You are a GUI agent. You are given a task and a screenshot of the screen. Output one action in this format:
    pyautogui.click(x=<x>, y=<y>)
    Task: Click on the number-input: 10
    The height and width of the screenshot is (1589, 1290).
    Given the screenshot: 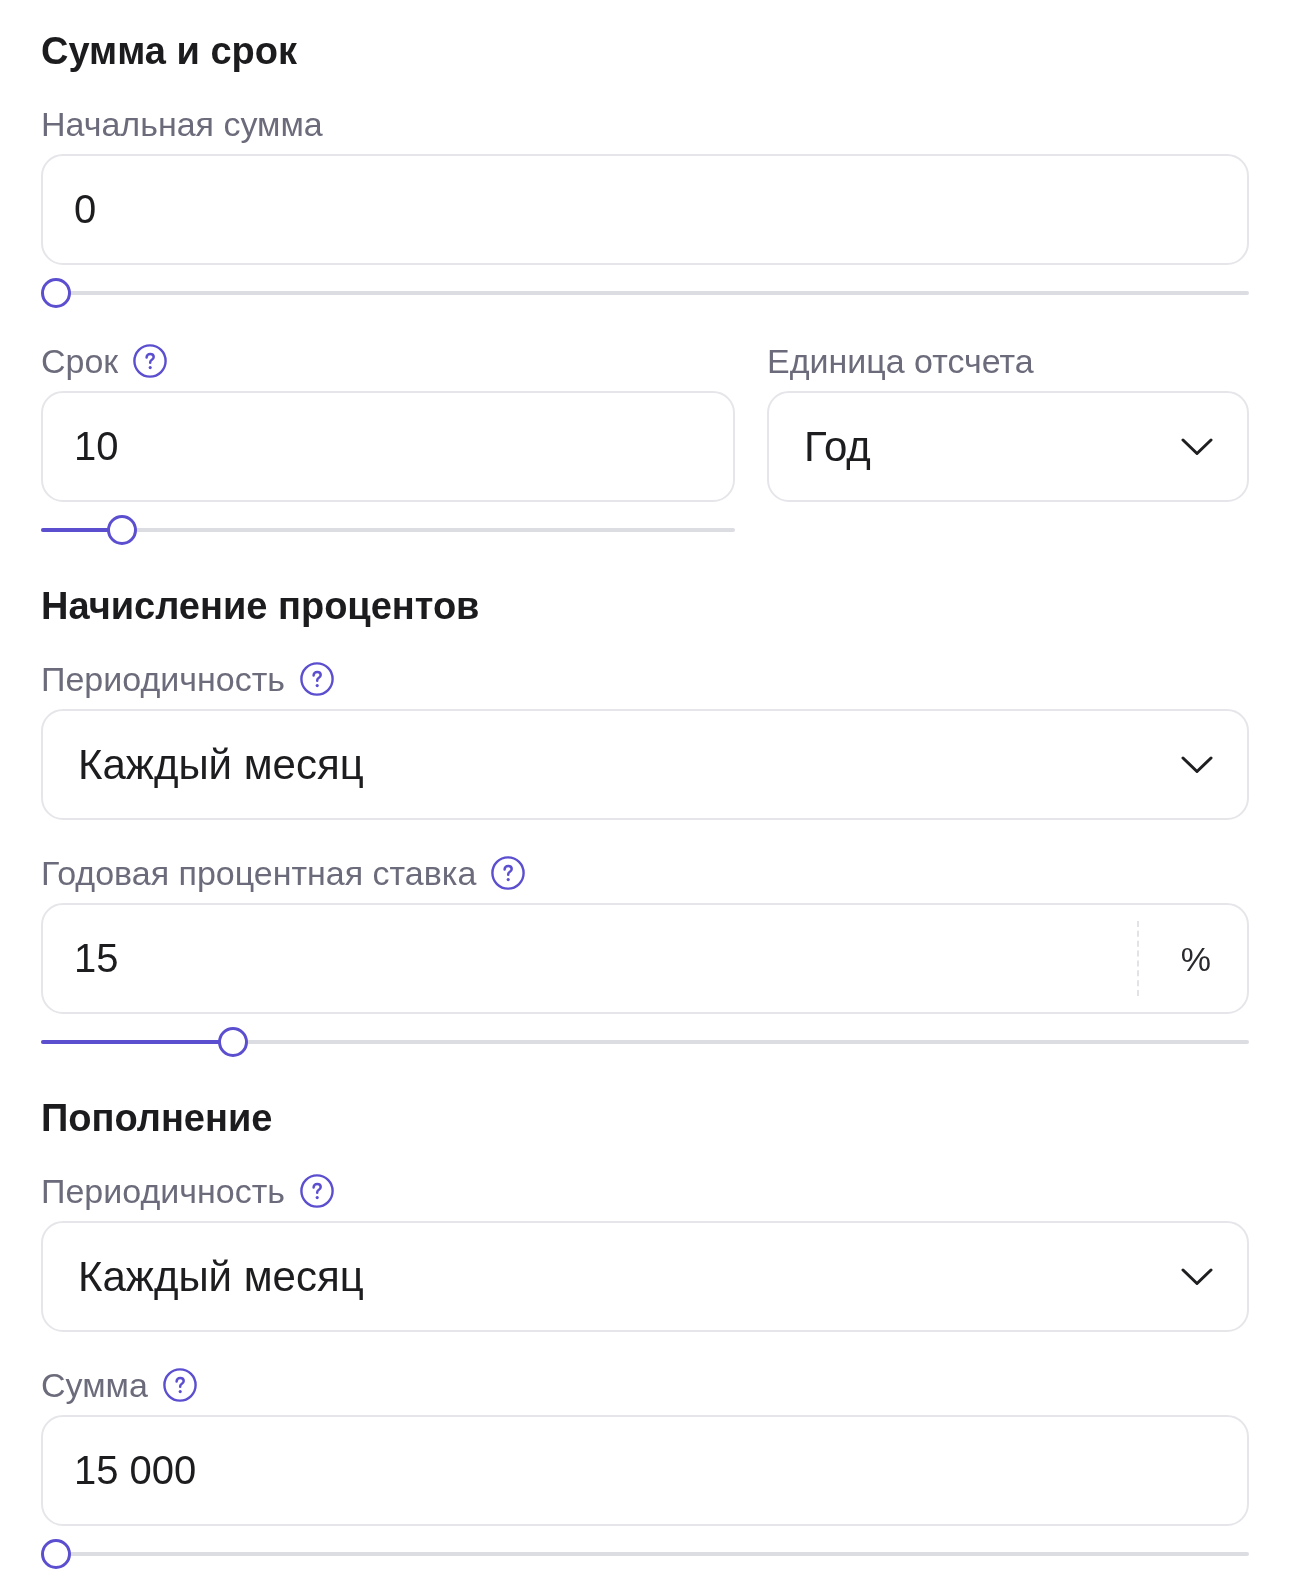 What is the action you would take?
    pyautogui.click(x=388, y=446)
    